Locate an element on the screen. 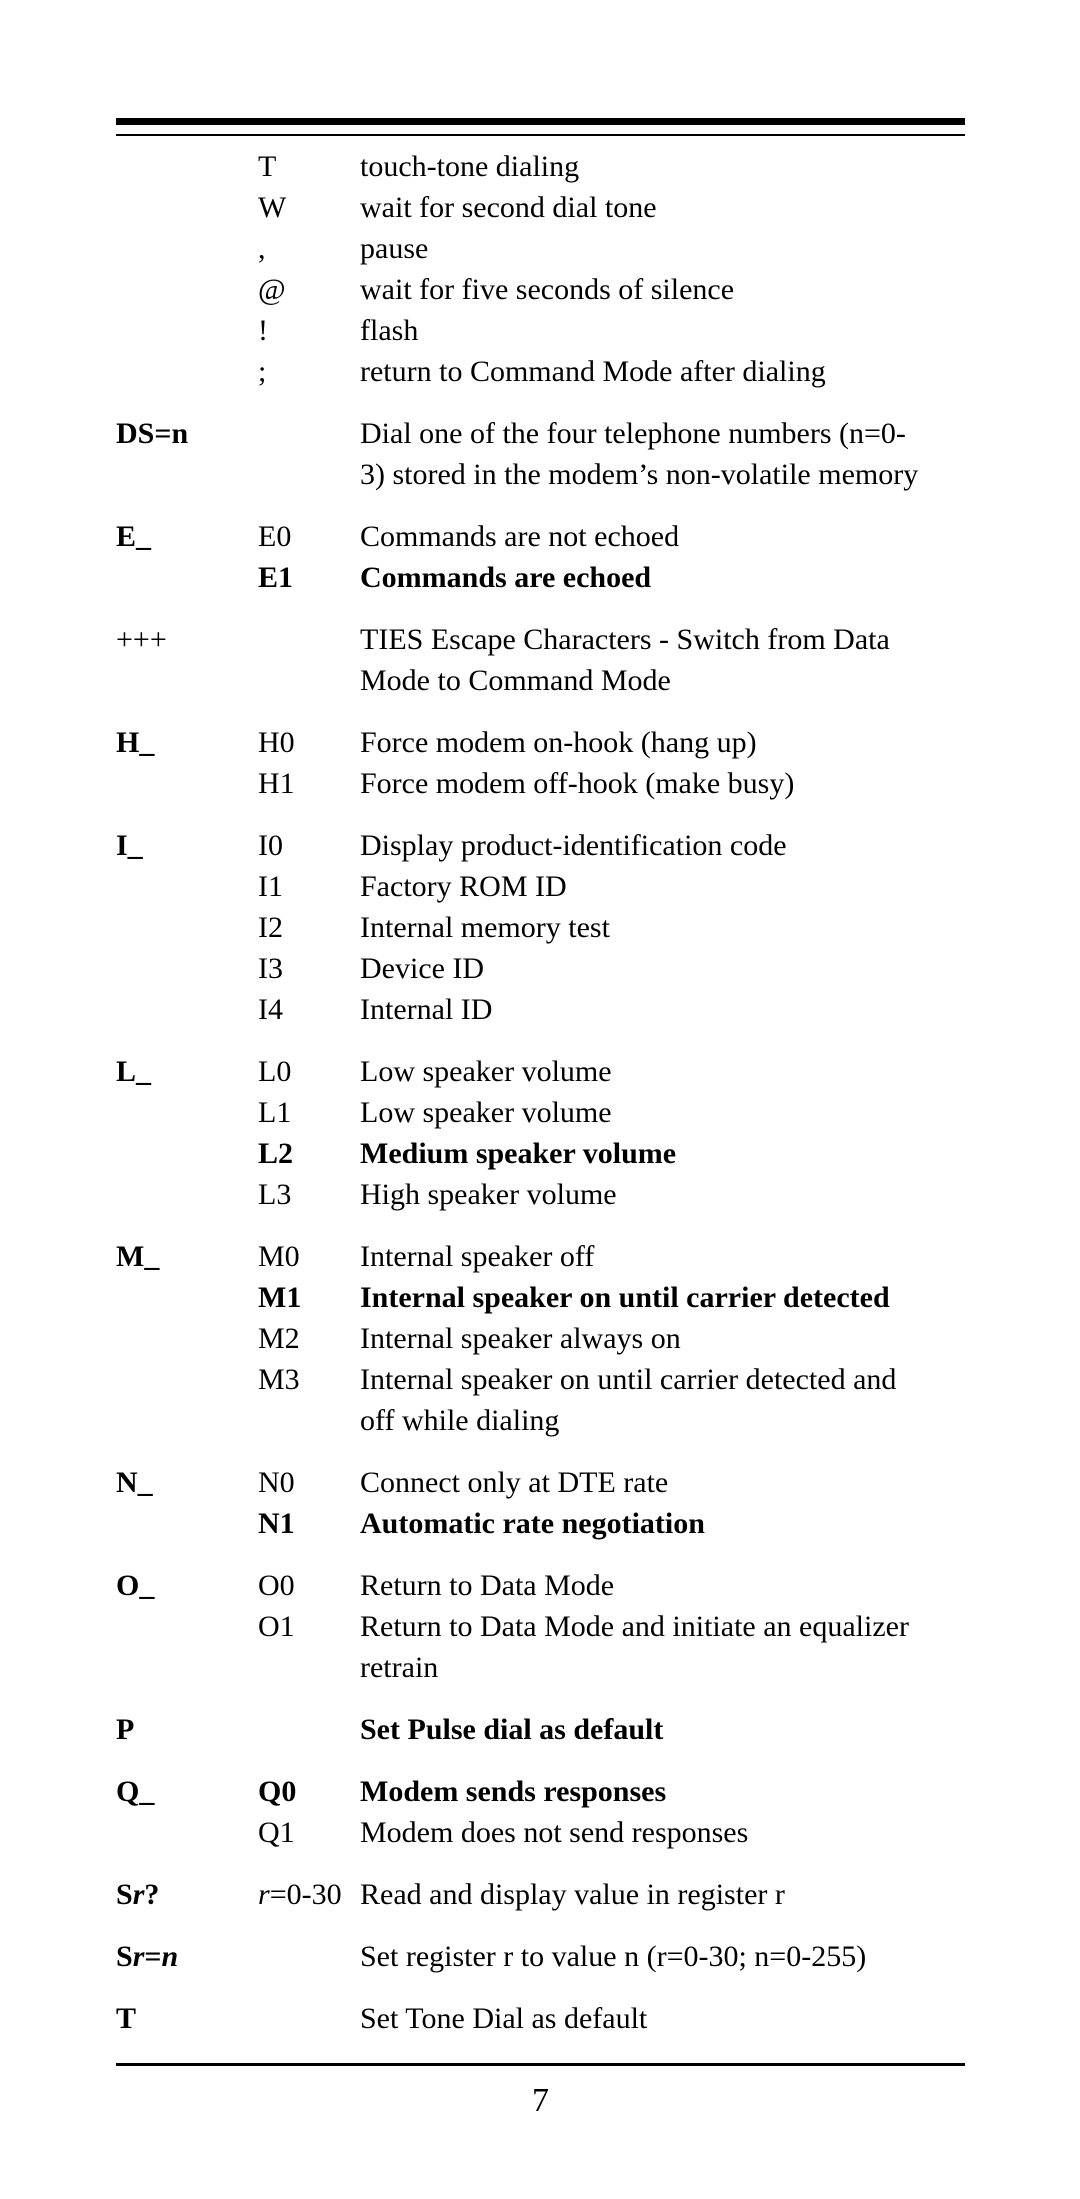 The height and width of the screenshot is (2199, 1080). table-row: I1 Factory ROM ID is located at coordinates (540, 886).